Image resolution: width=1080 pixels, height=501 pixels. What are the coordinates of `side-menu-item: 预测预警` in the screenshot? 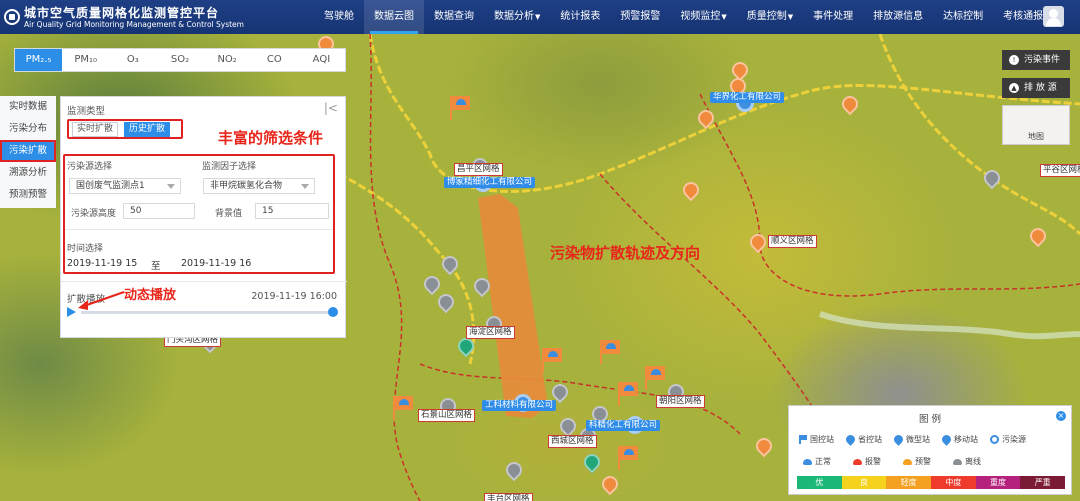 It's located at (28, 195).